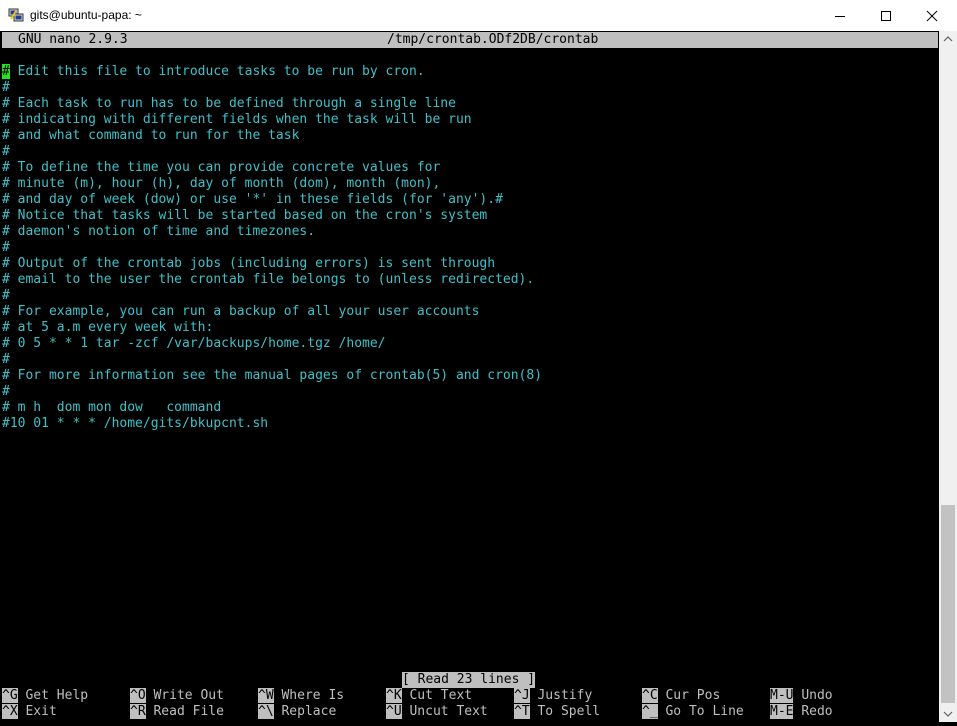  Describe the element at coordinates (522, 695) in the screenshot. I see `shortcut-key: ^J` at that location.